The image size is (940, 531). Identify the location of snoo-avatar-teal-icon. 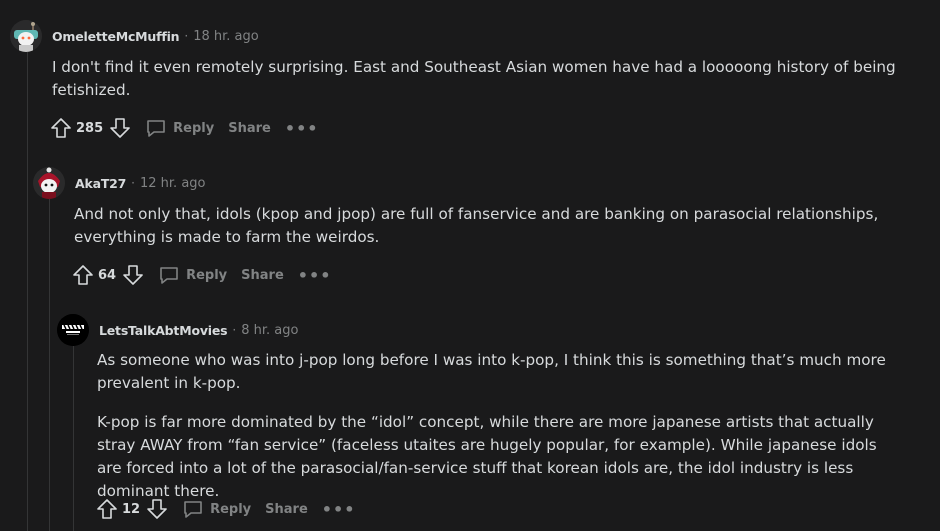
(26, 36).